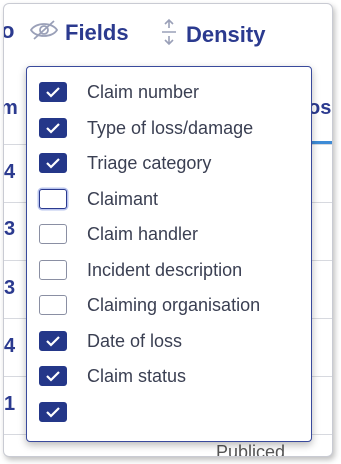 The width and height of the screenshot is (341, 464). Describe the element at coordinates (137, 375) in the screenshot. I see `column-option-label: Claim status` at that location.